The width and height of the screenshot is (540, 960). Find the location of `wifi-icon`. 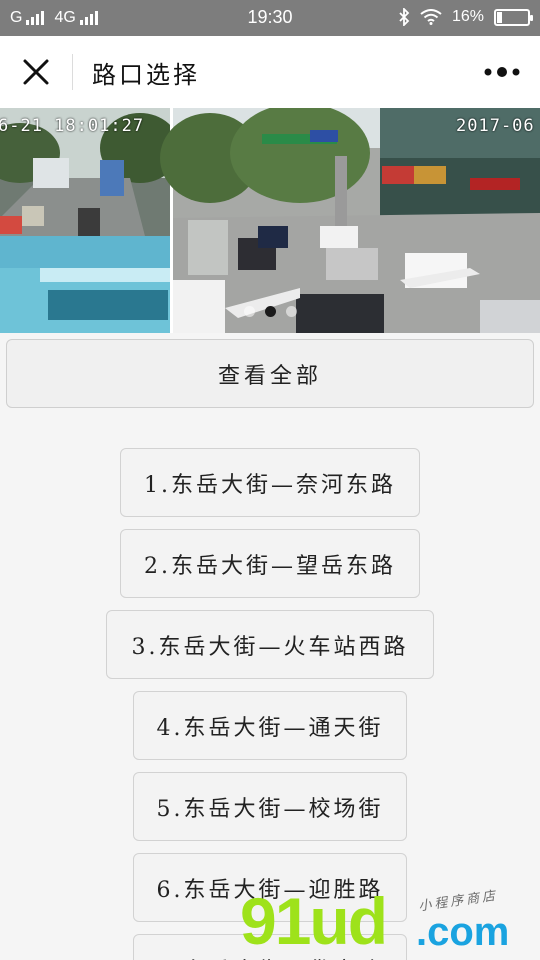

wifi-icon is located at coordinates (431, 17).